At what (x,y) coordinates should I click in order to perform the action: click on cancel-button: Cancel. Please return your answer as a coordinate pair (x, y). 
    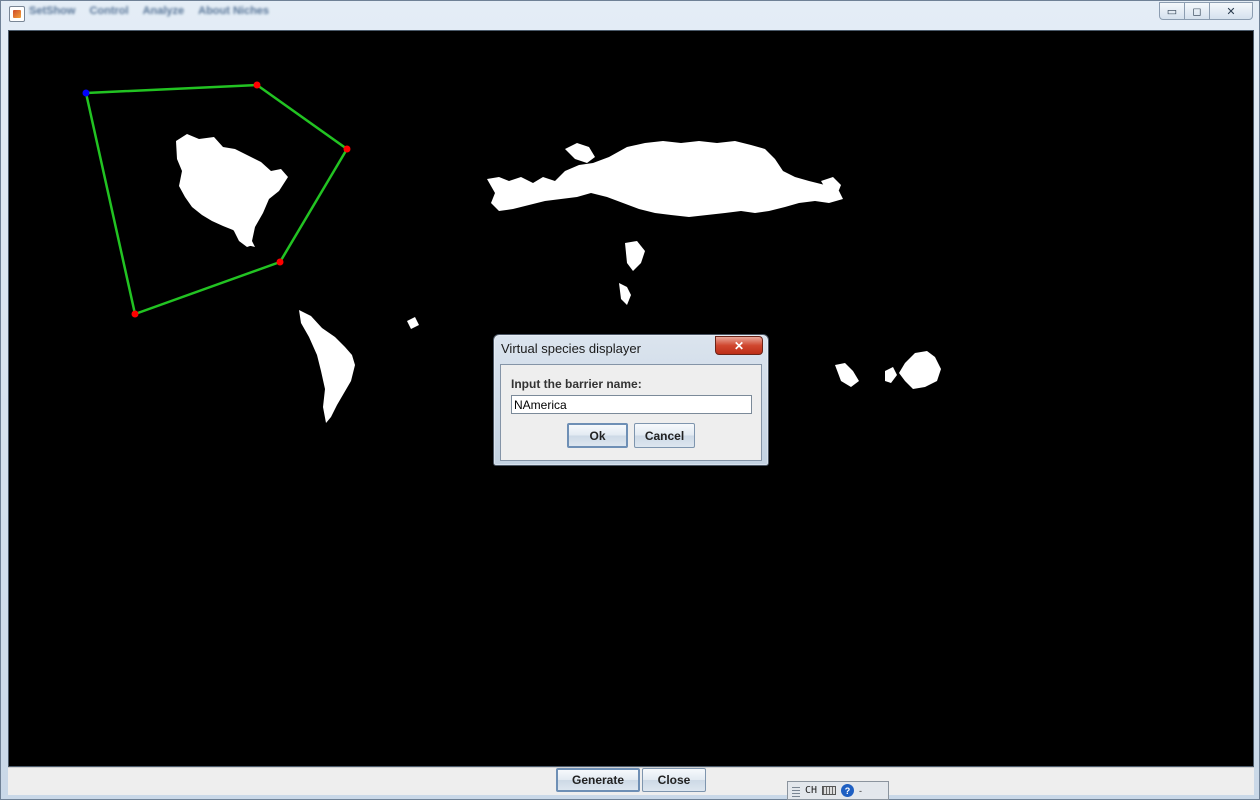
    Looking at the image, I should click on (664, 435).